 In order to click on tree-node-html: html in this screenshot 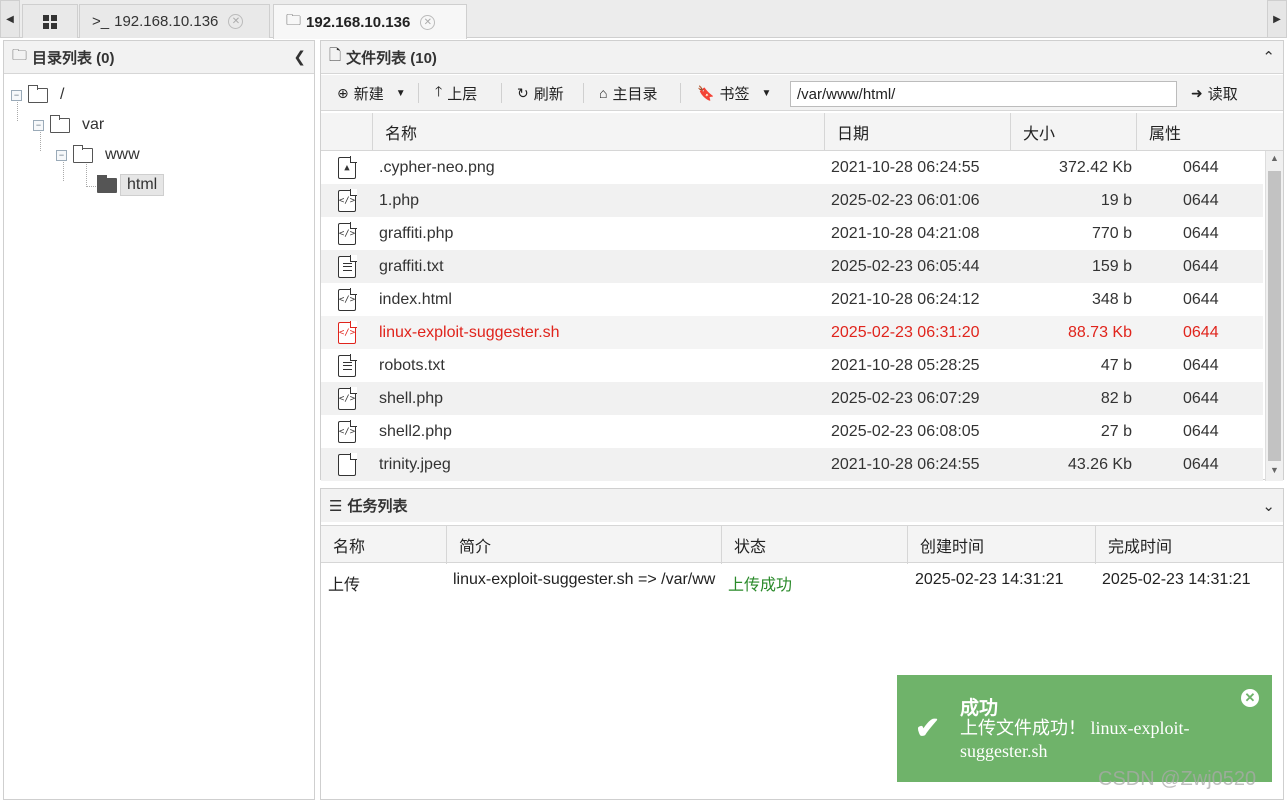, I will do `click(131, 185)`.